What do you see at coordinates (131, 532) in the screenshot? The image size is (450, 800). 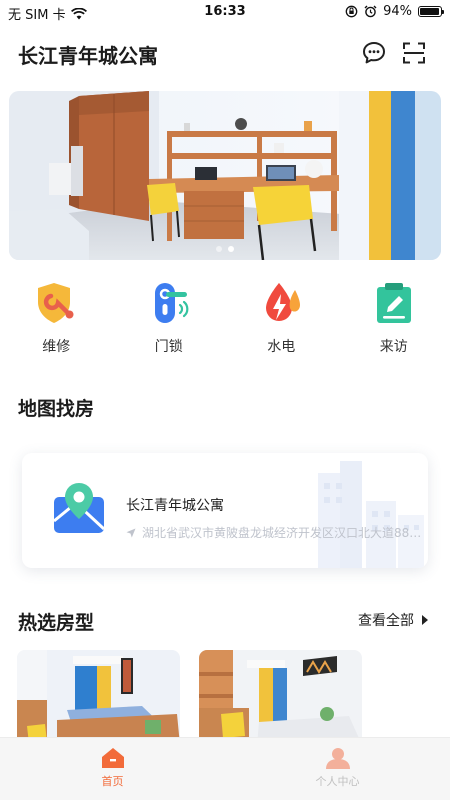 I see `navigation-arrow-icon` at bounding box center [131, 532].